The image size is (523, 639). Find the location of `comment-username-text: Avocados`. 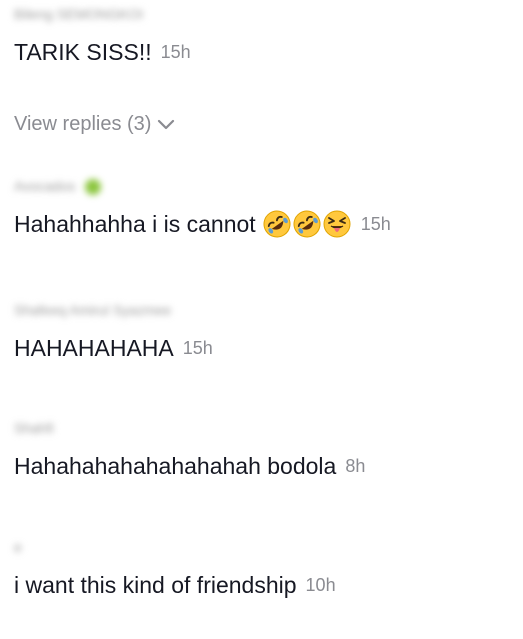

comment-username-text: Avocados is located at coordinates (45, 186).